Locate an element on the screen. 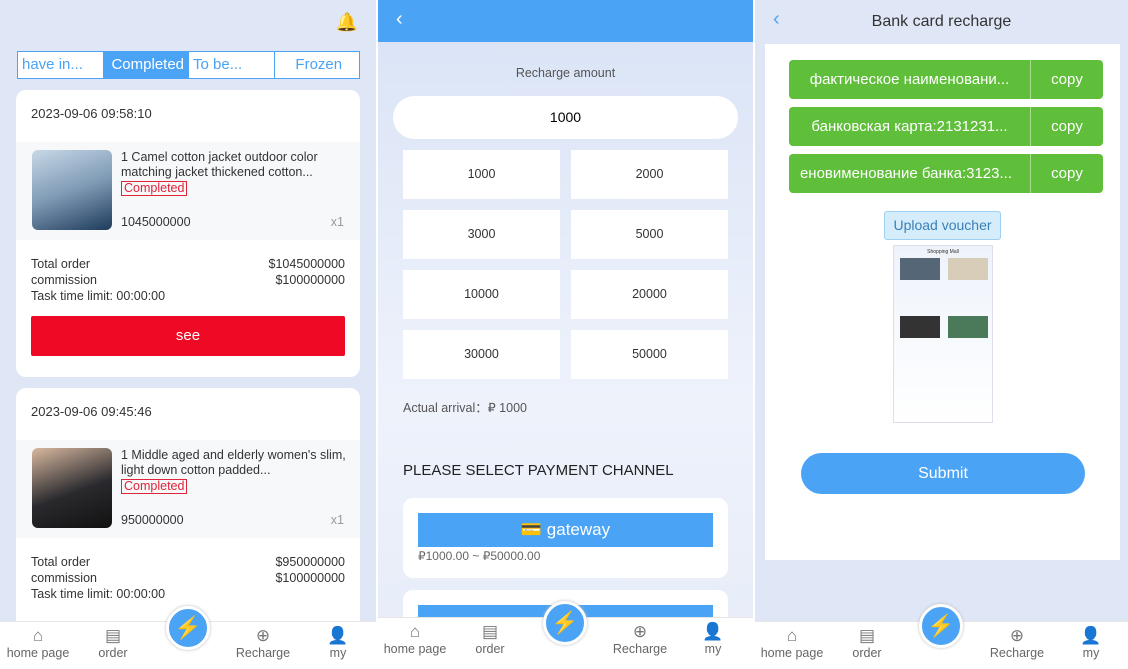 The image size is (1128, 669). amount-option: 30000 is located at coordinates (481, 354).